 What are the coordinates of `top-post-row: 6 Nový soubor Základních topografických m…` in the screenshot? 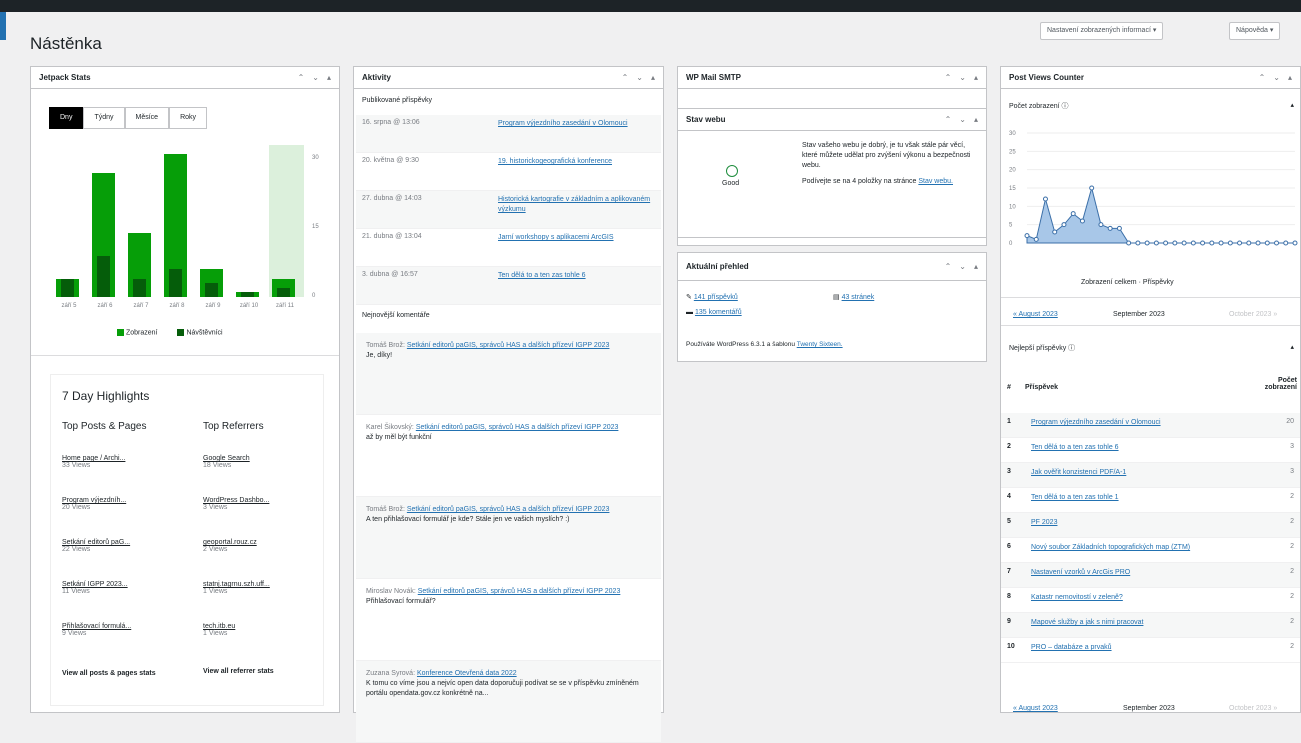 It's located at (1150, 550).